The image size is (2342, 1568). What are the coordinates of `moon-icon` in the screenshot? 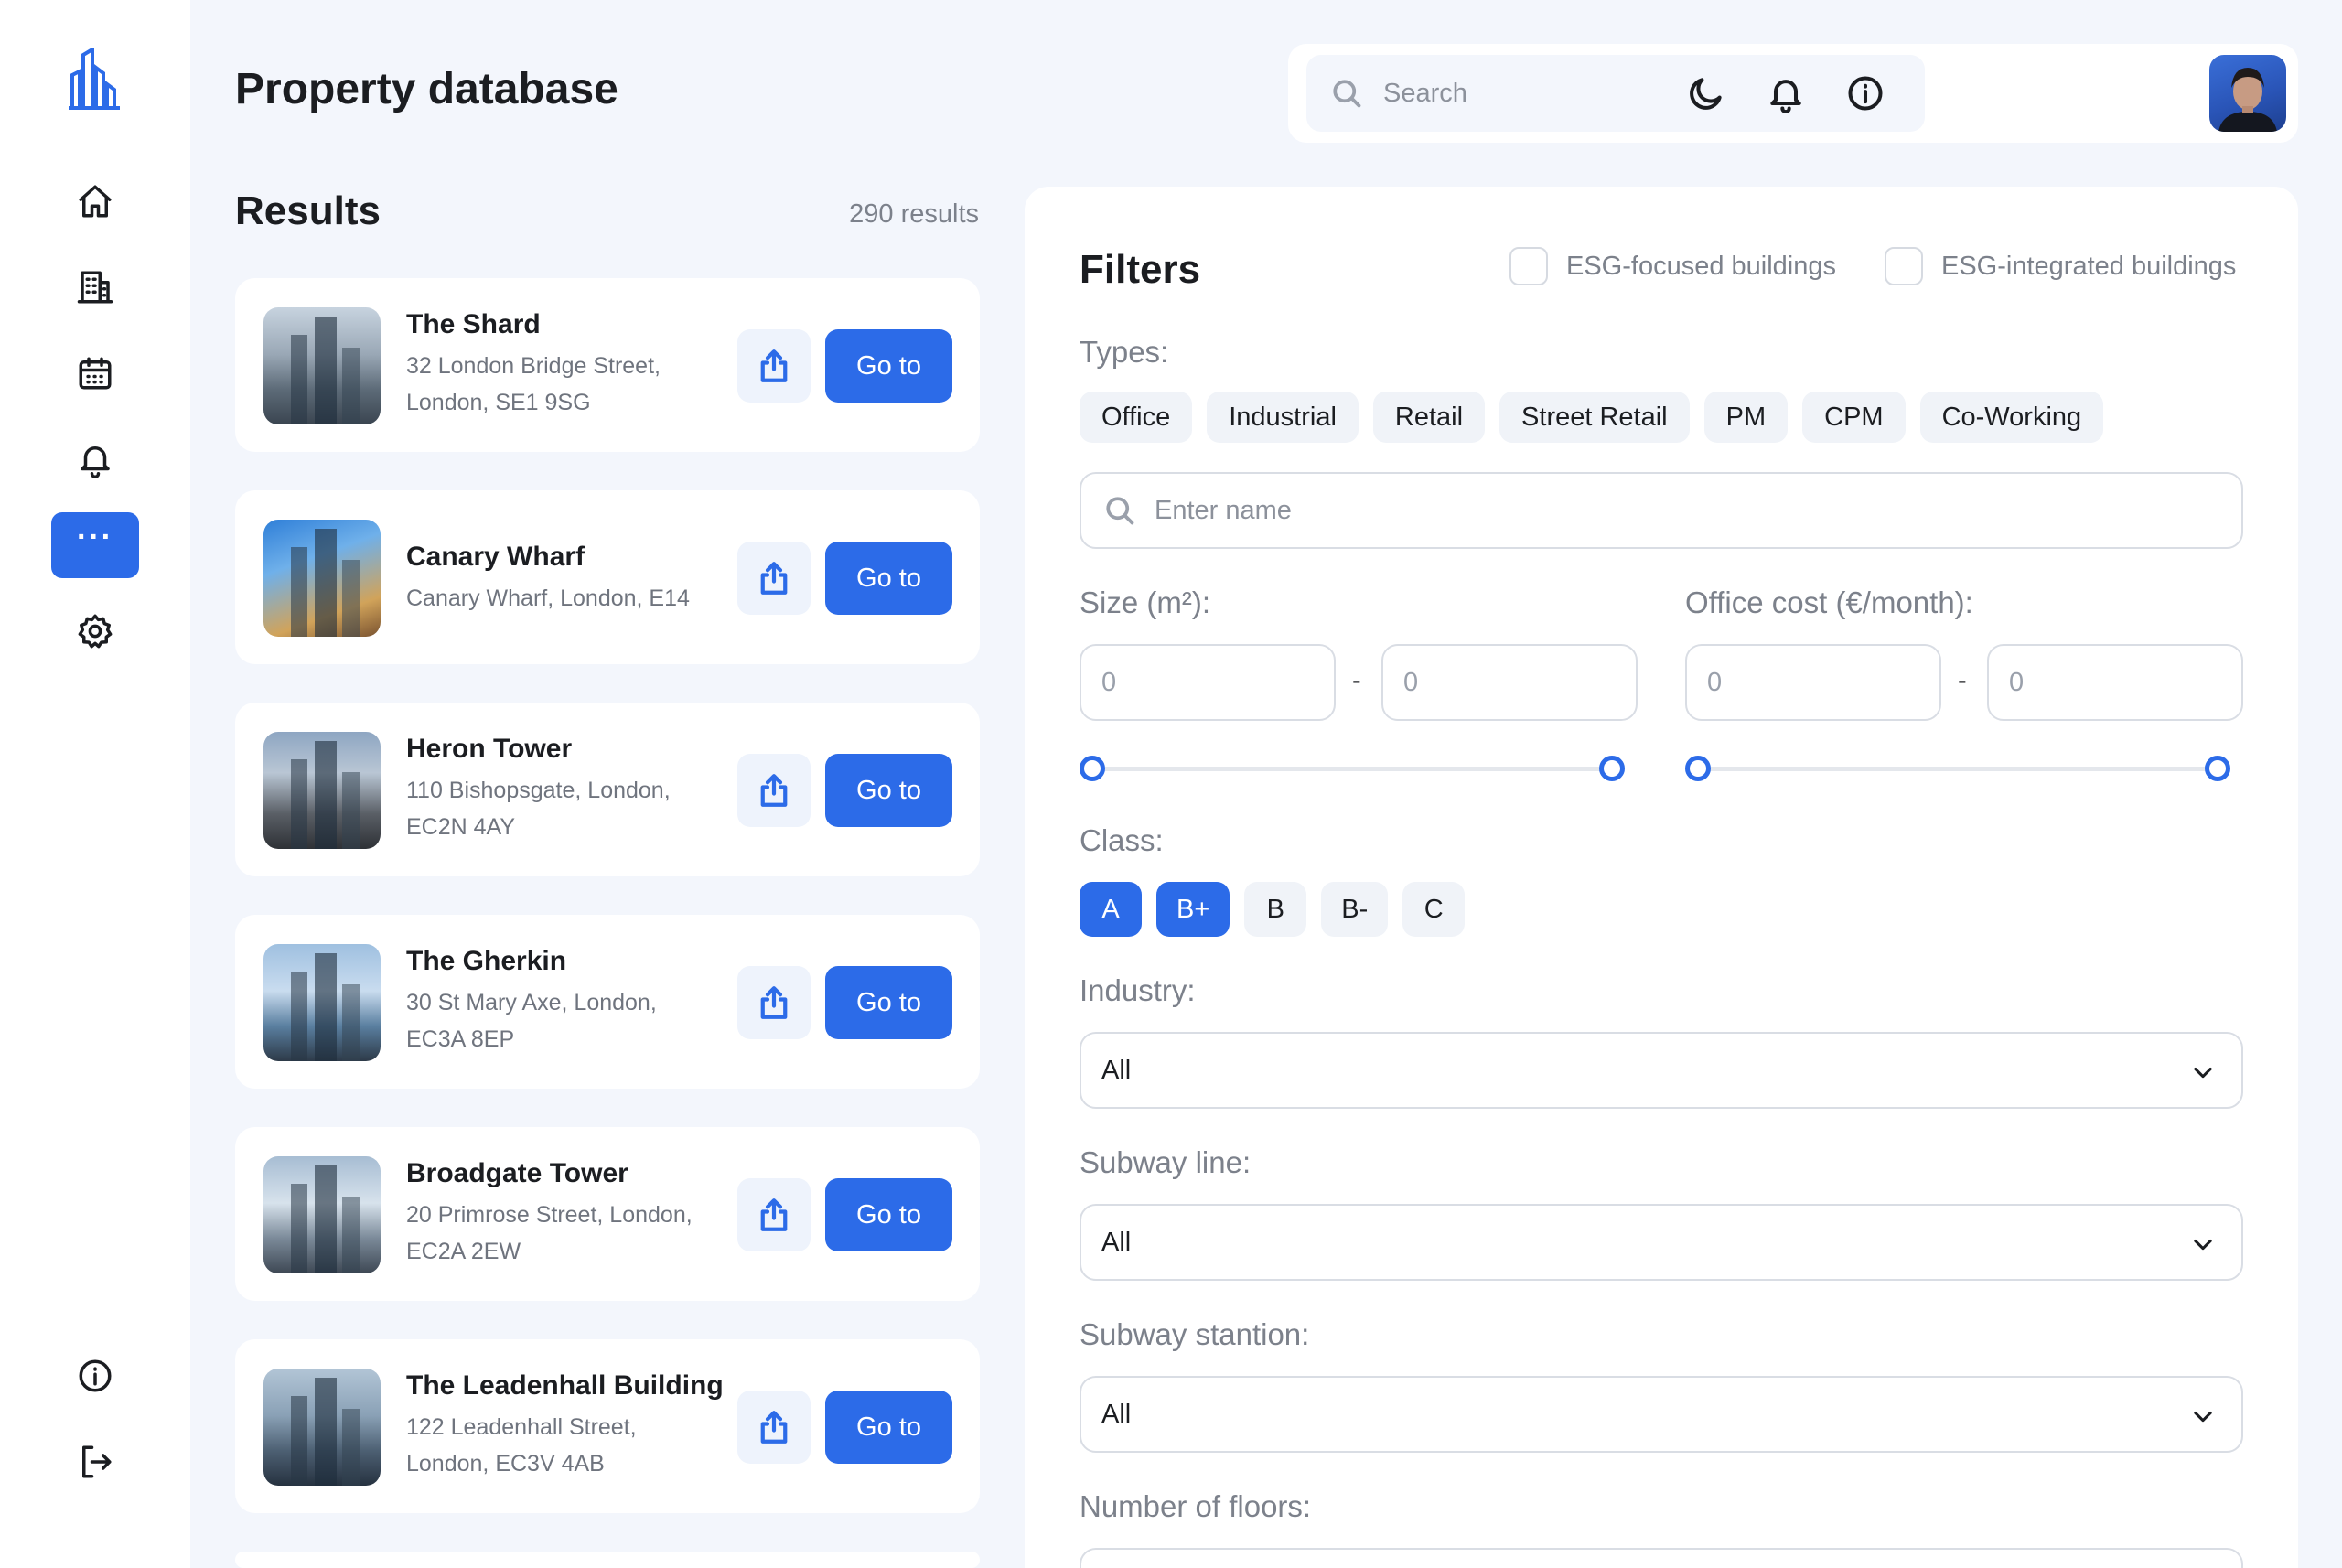 It's located at (1706, 94).